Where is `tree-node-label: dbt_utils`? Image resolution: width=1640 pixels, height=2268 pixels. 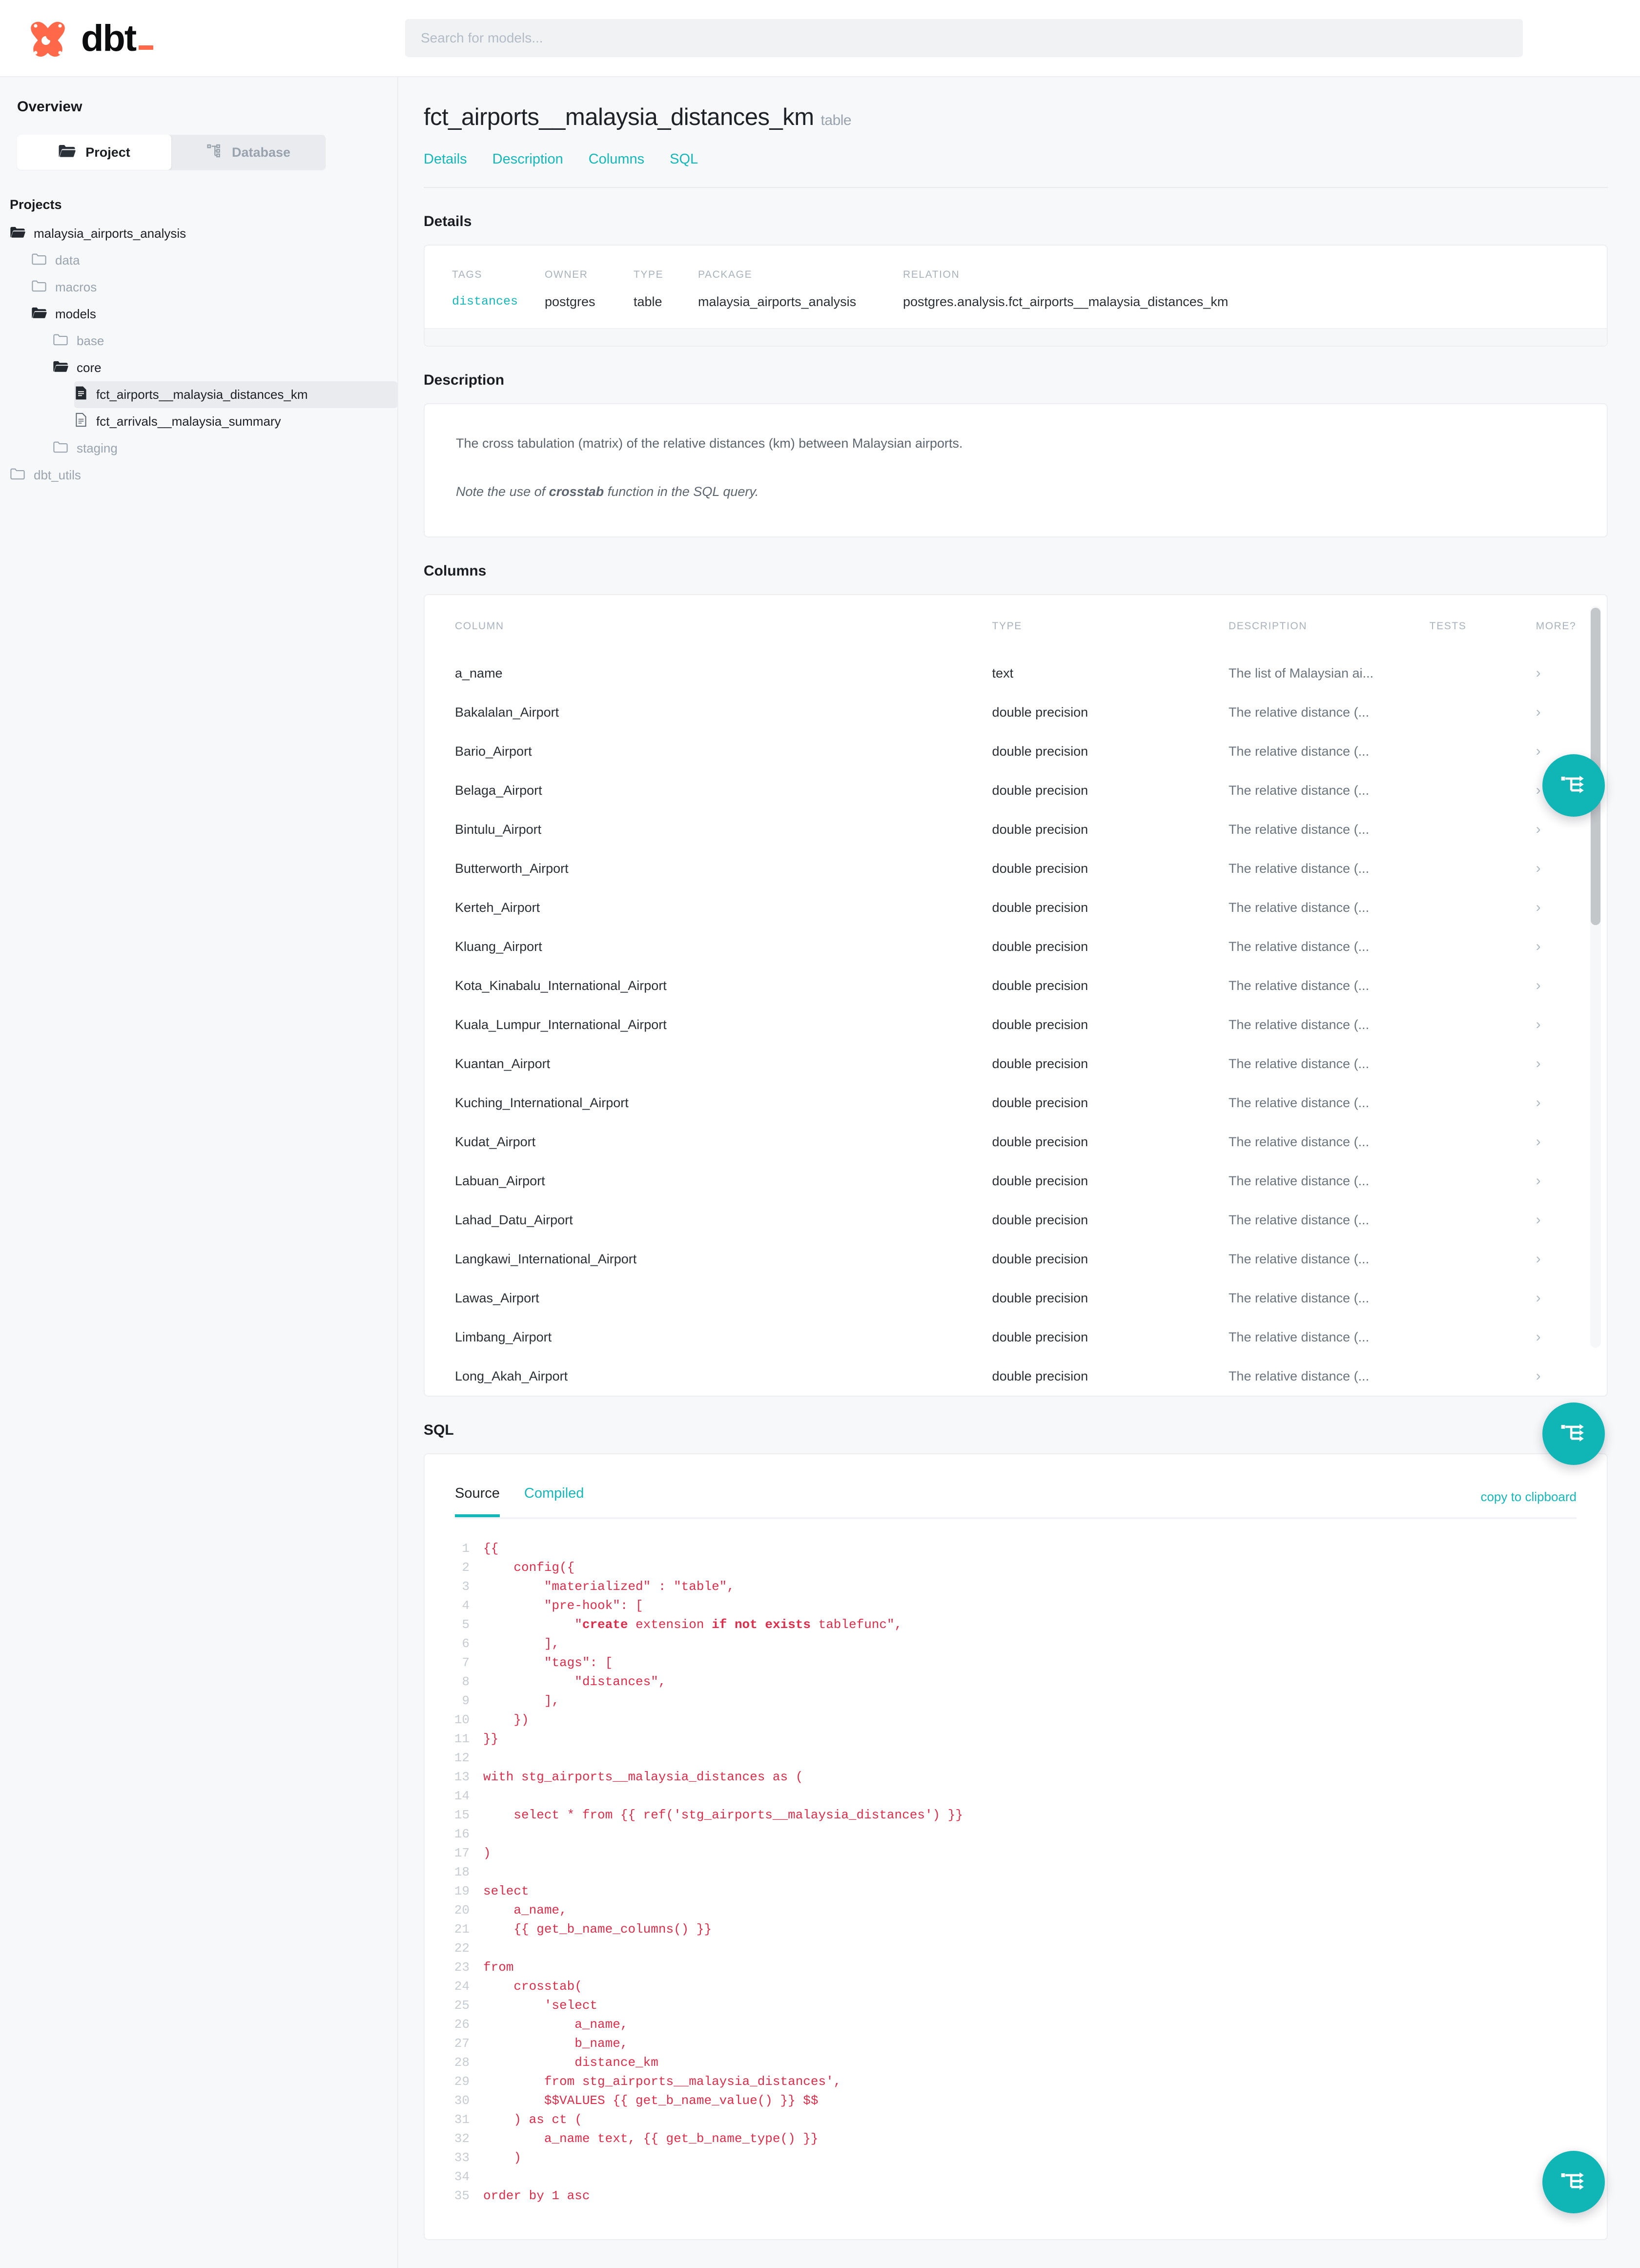 tree-node-label: dbt_utils is located at coordinates (57, 475).